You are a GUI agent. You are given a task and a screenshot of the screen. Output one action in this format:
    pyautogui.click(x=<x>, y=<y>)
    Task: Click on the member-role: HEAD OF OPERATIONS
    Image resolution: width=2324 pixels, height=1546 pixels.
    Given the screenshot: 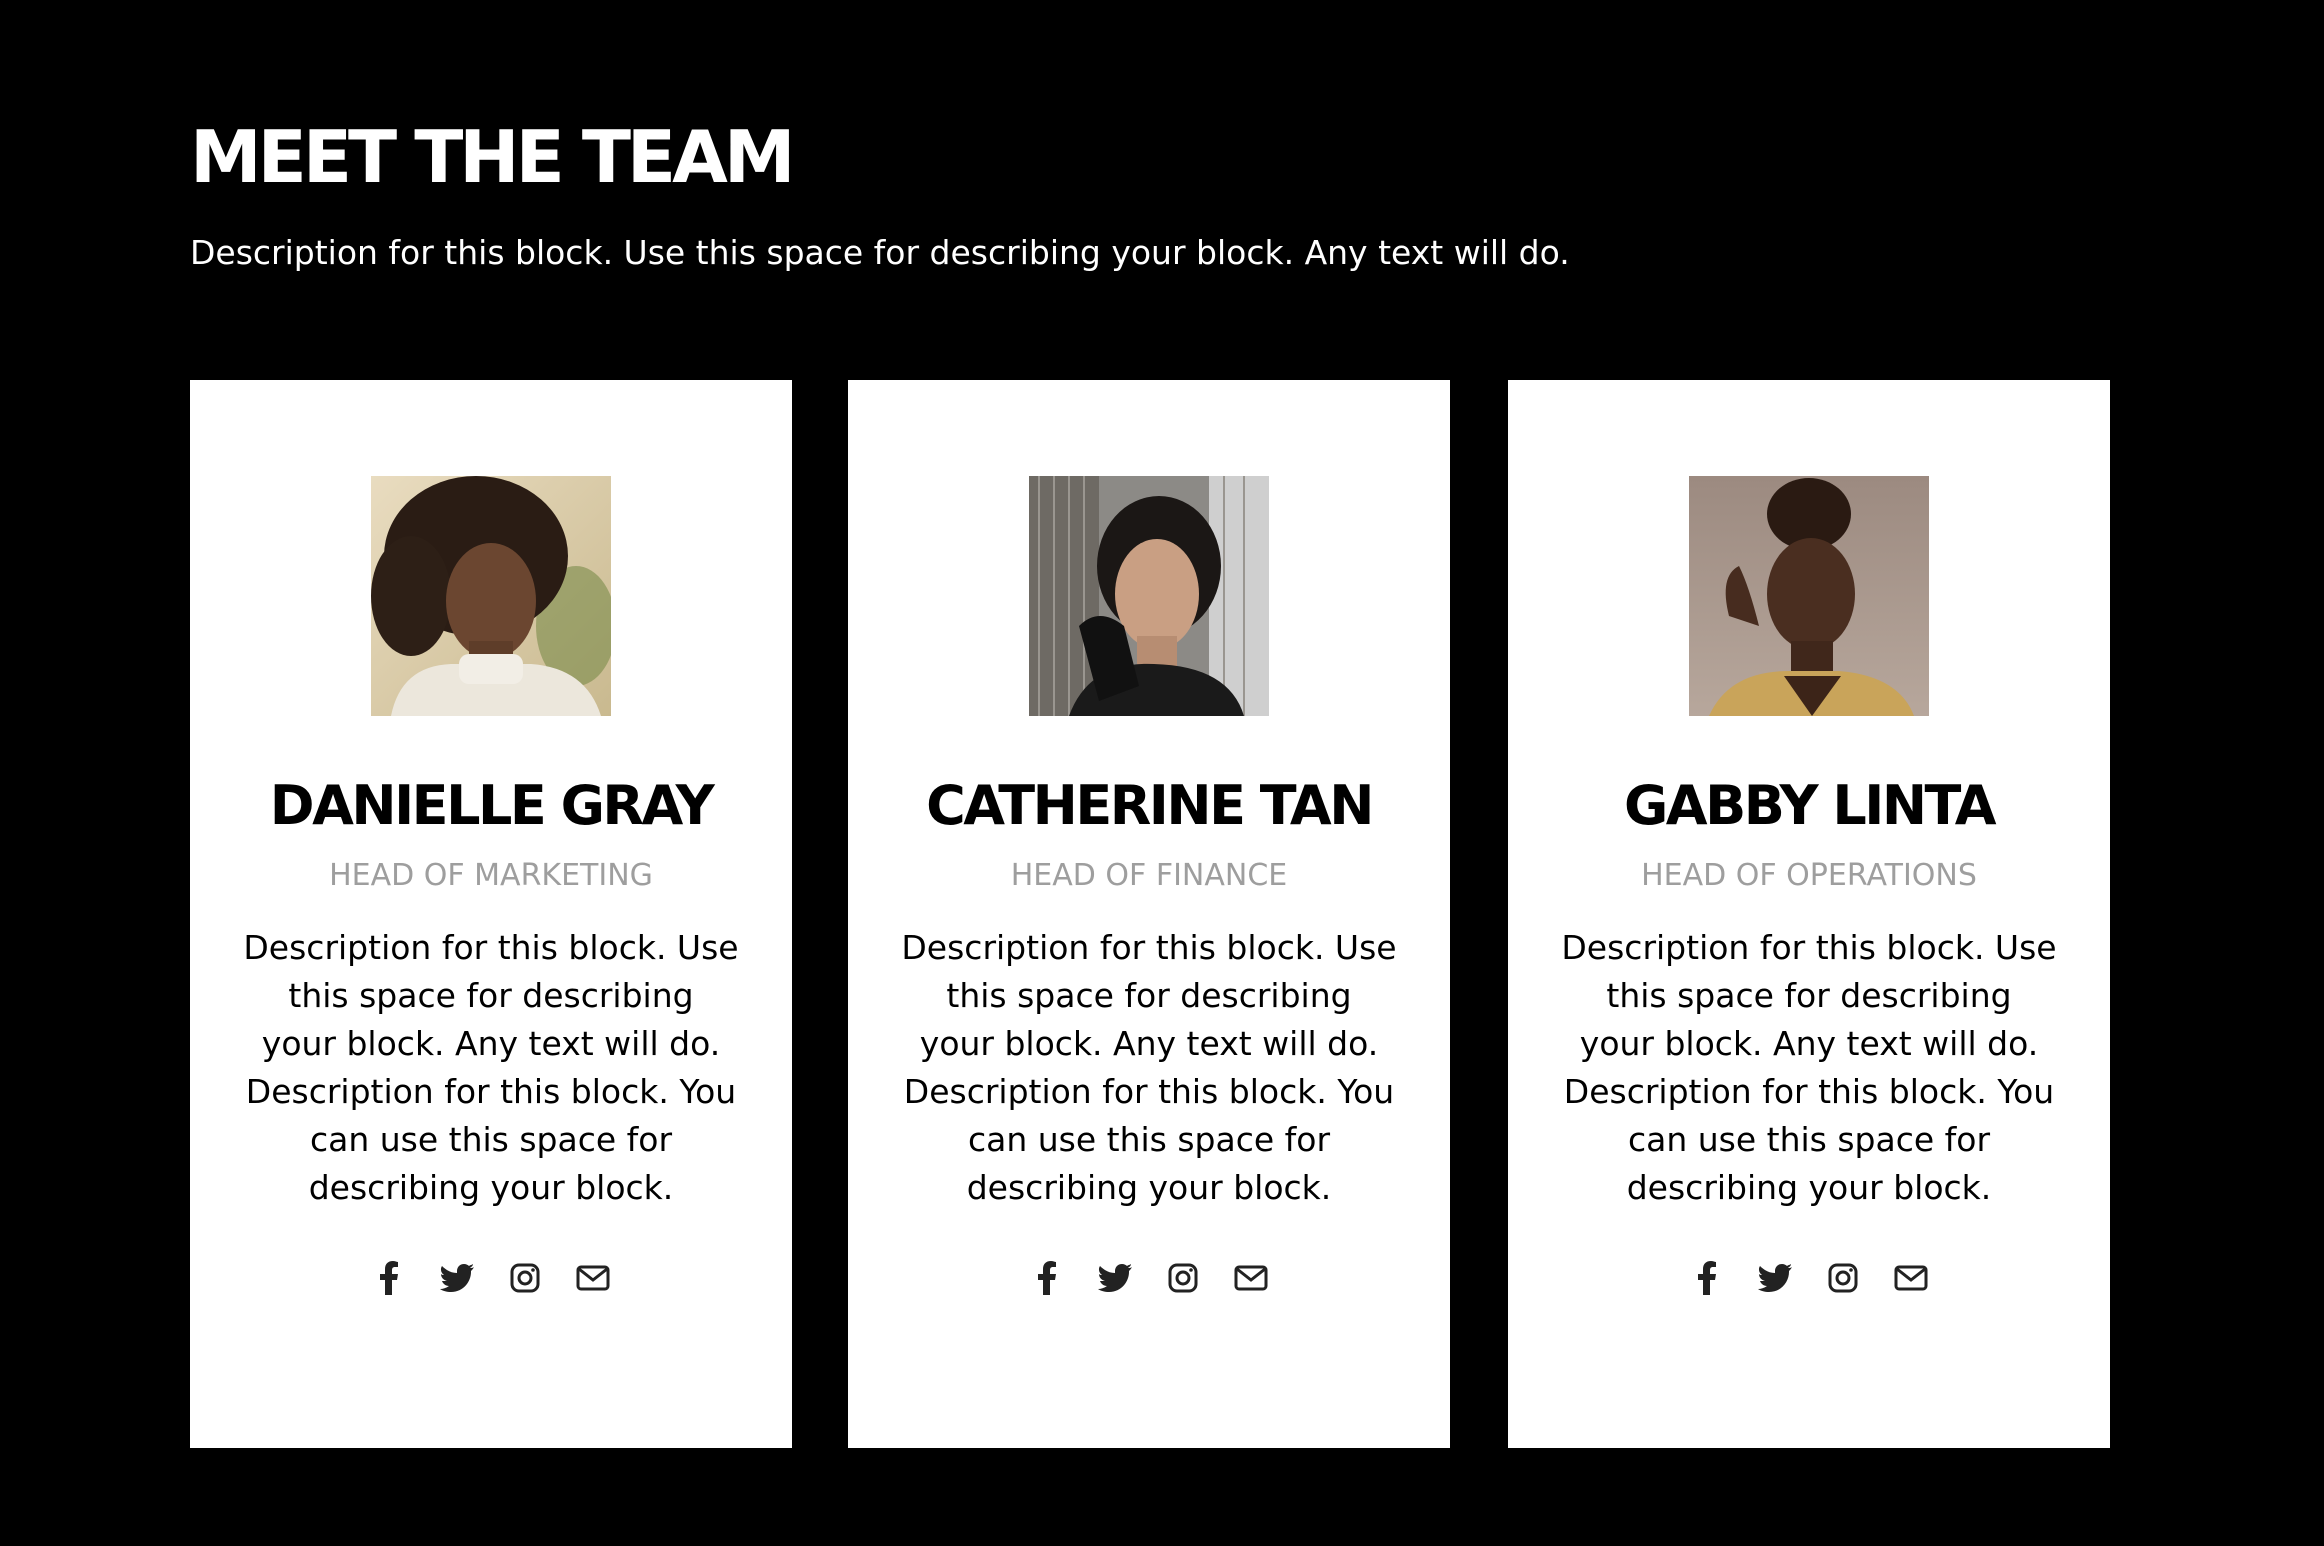 What is the action you would take?
    pyautogui.click(x=1809, y=875)
    